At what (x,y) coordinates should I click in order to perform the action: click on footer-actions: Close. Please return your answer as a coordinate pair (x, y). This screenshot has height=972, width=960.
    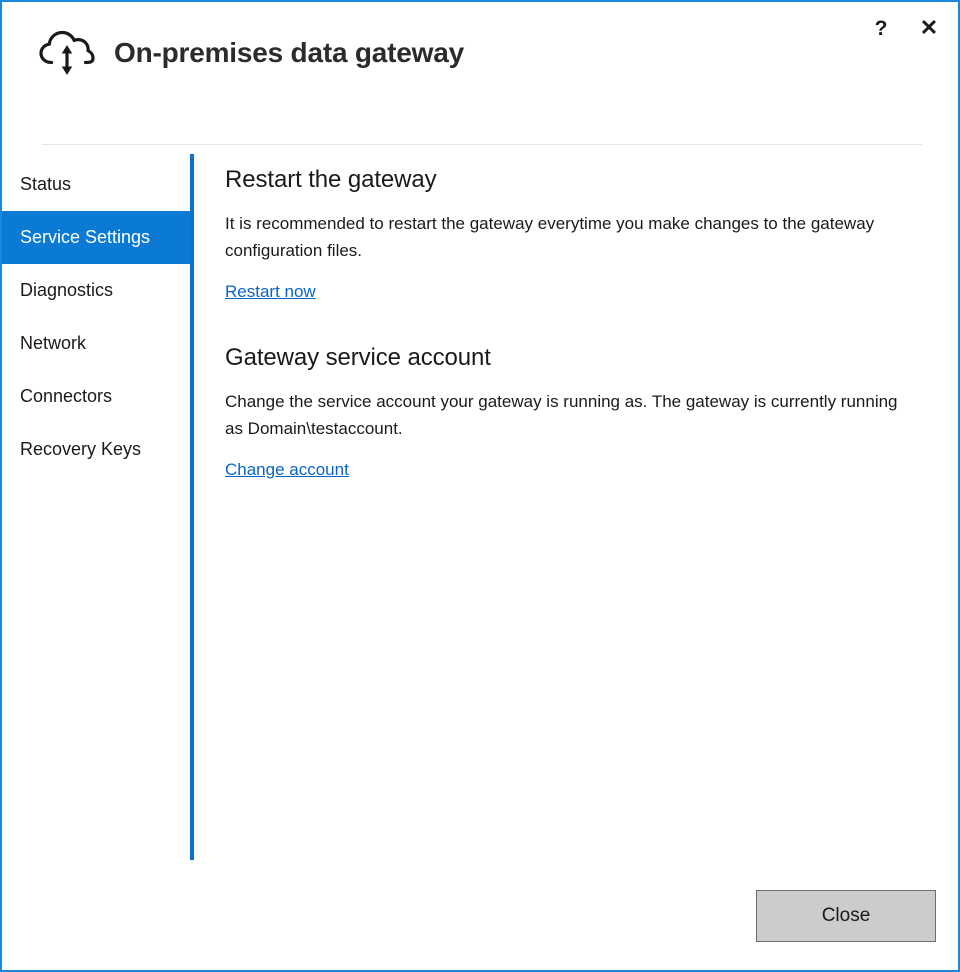
    Looking at the image, I should click on (846, 916).